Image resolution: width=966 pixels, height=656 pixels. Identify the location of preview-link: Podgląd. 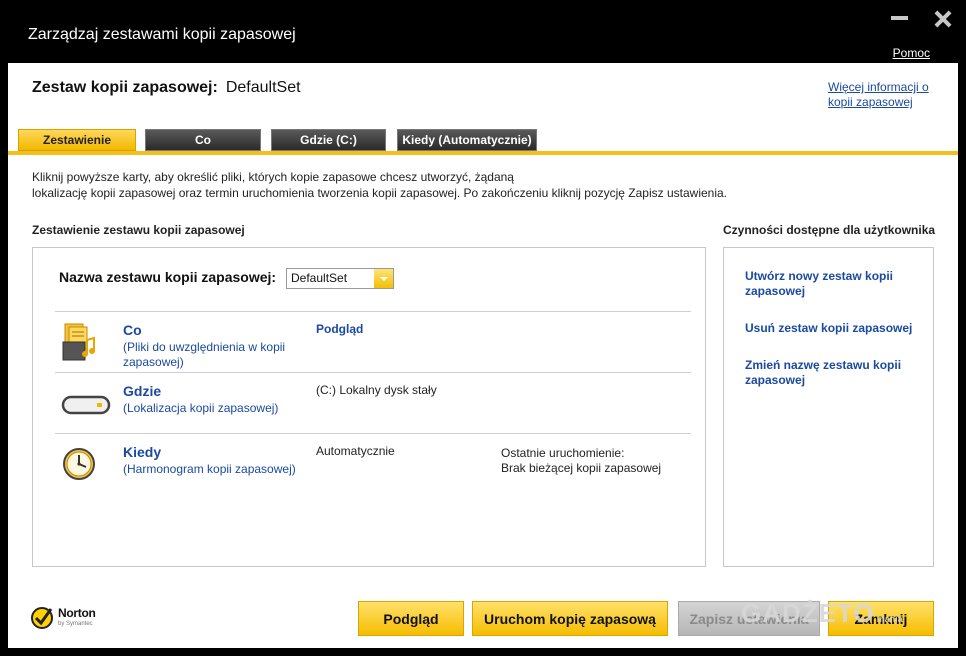
(339, 329).